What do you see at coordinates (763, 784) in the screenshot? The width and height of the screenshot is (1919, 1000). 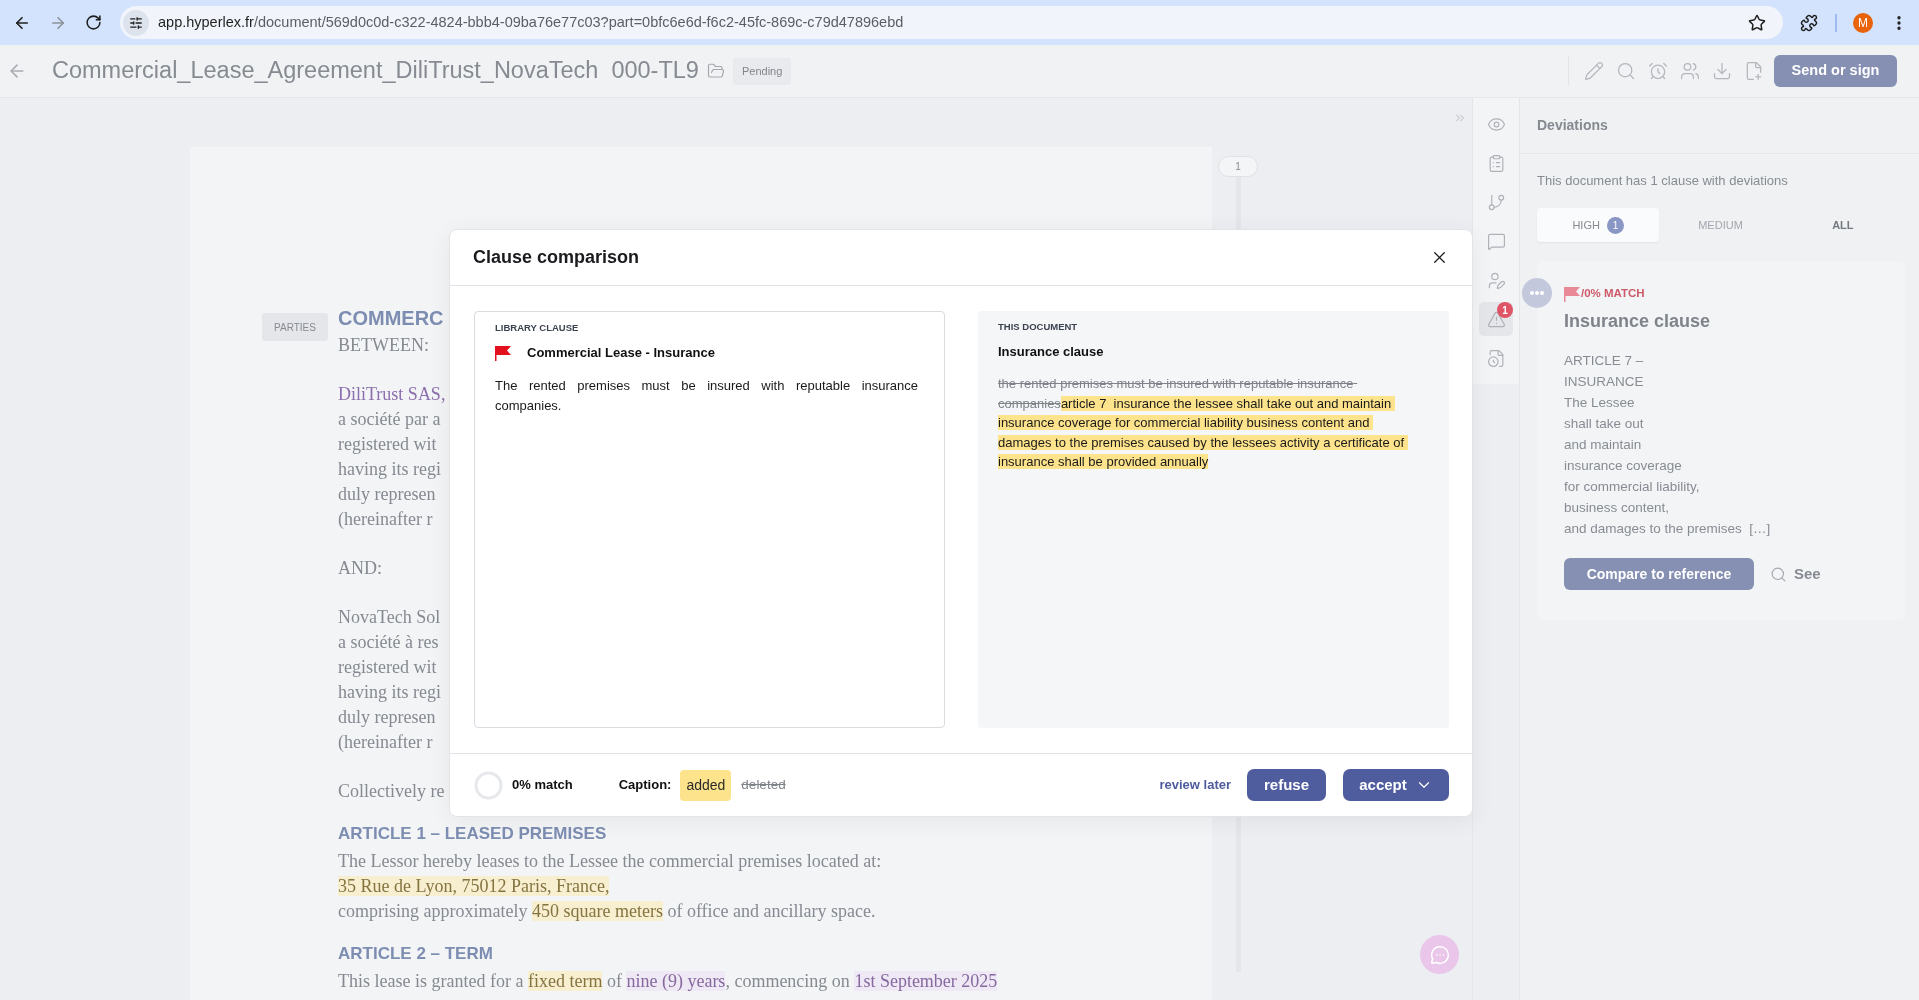 I see `deleted-legend-label: deleted` at bounding box center [763, 784].